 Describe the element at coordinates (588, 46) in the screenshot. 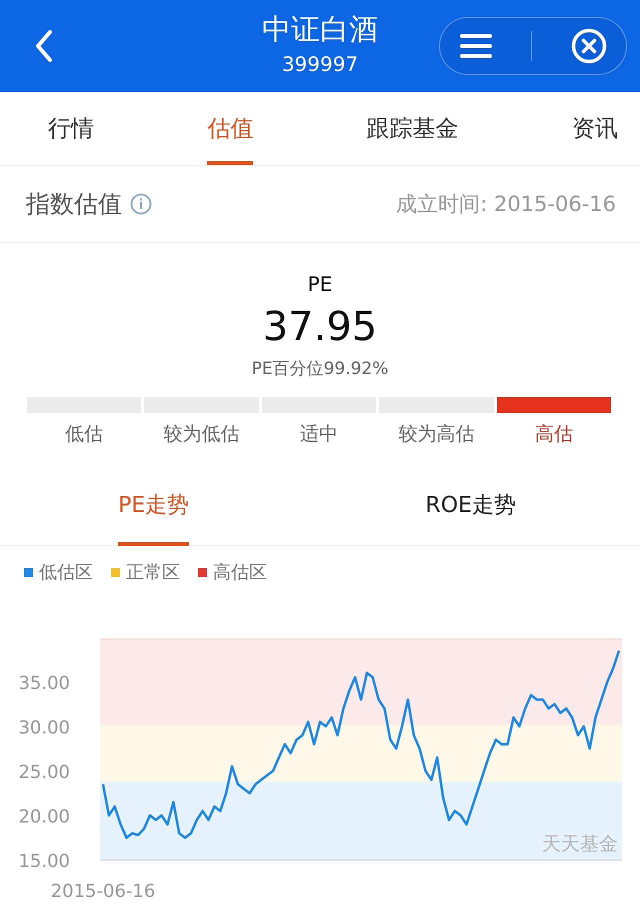

I see `close-icon` at that location.